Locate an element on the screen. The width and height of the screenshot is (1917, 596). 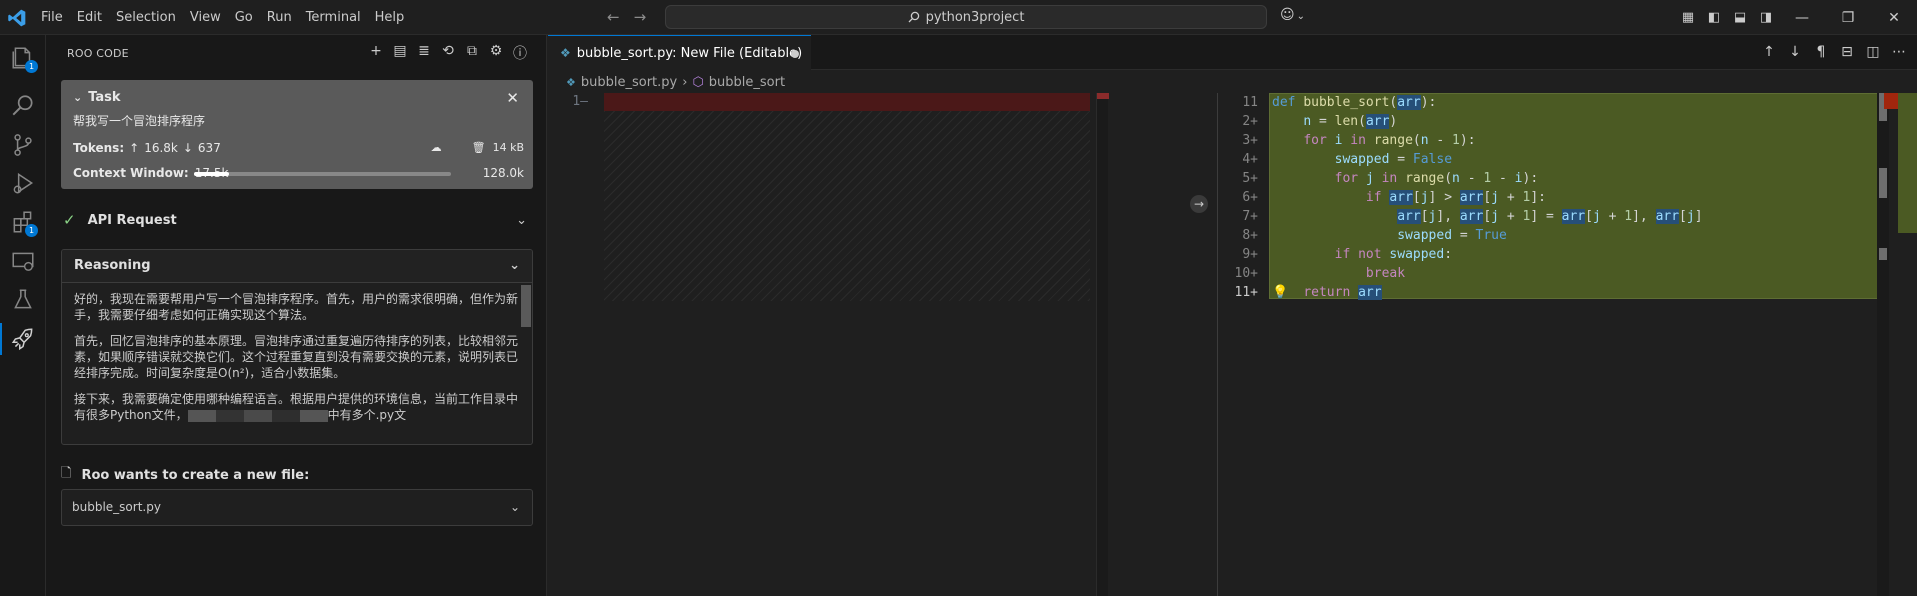
settings-gear-icon: ⚙ is located at coordinates (496, 53).